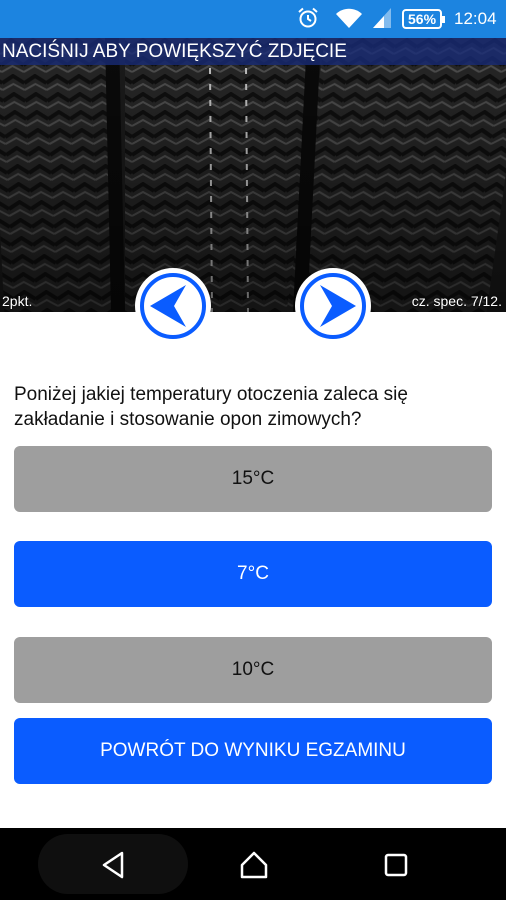  I want to click on next-question-button, so click(333, 306).